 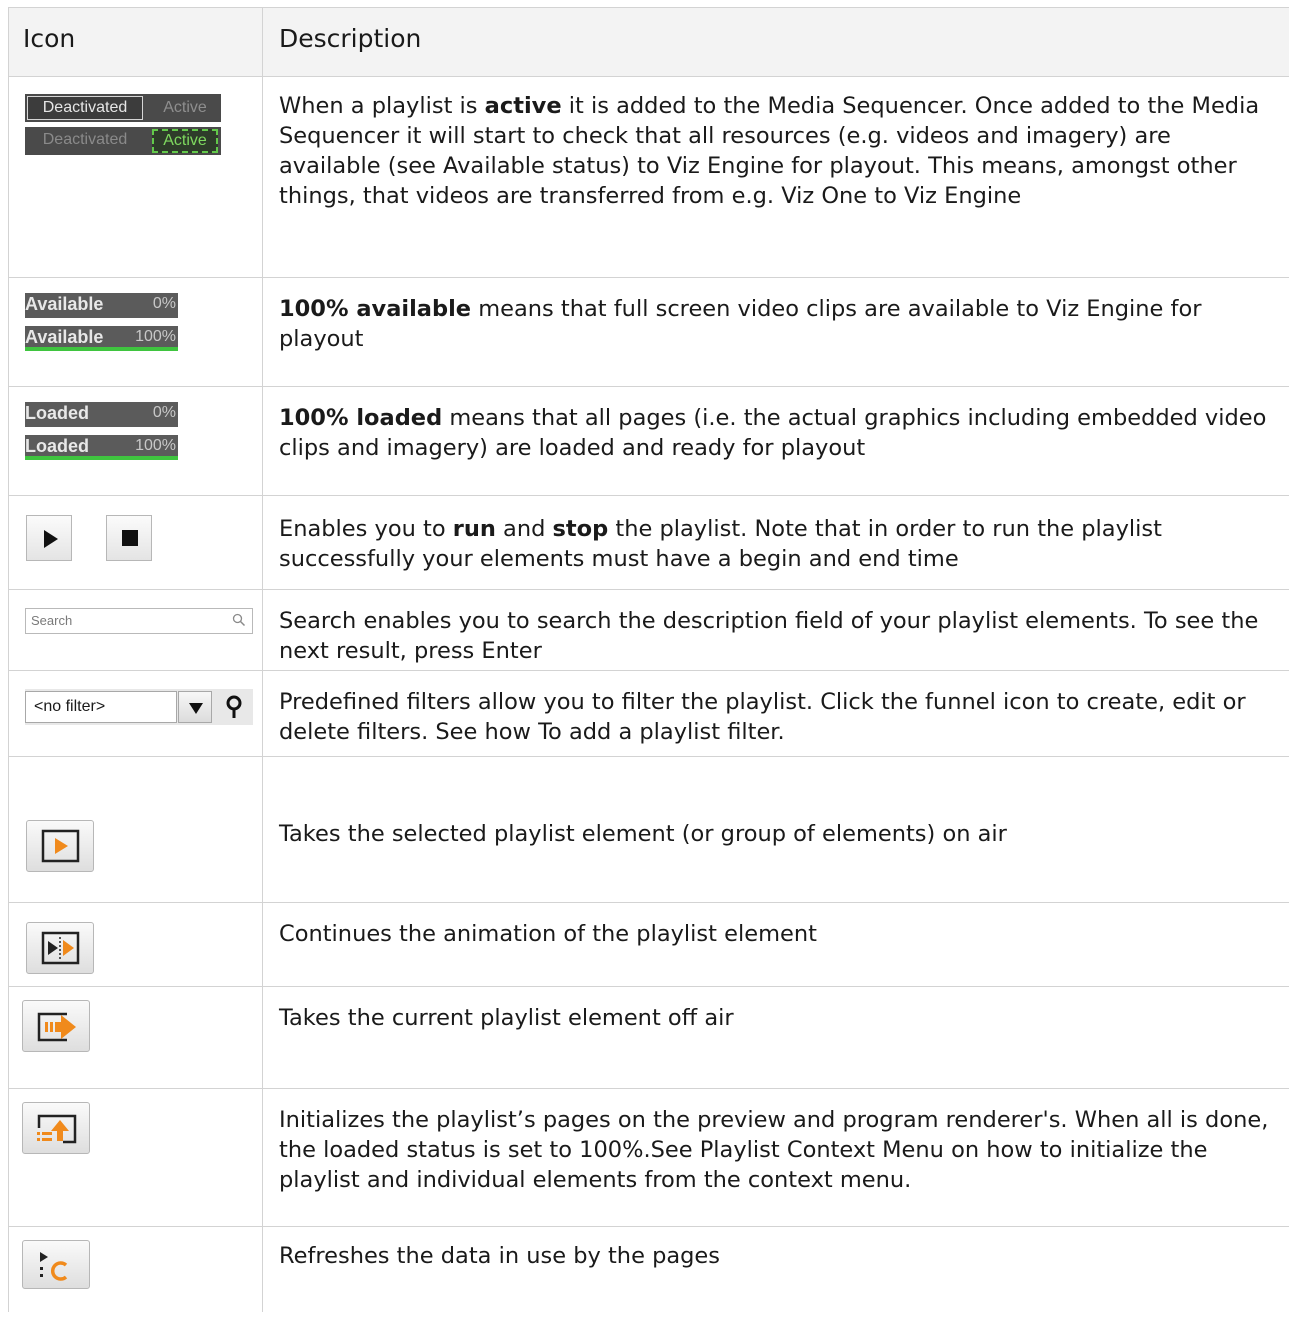 What do you see at coordinates (155, 336) in the screenshot?
I see `available-percent: 100%` at bounding box center [155, 336].